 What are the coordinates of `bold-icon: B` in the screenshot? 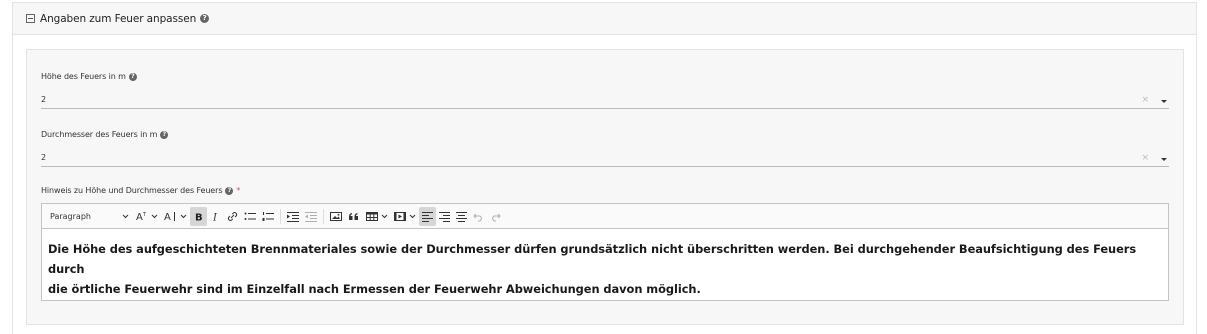 It's located at (199, 217).